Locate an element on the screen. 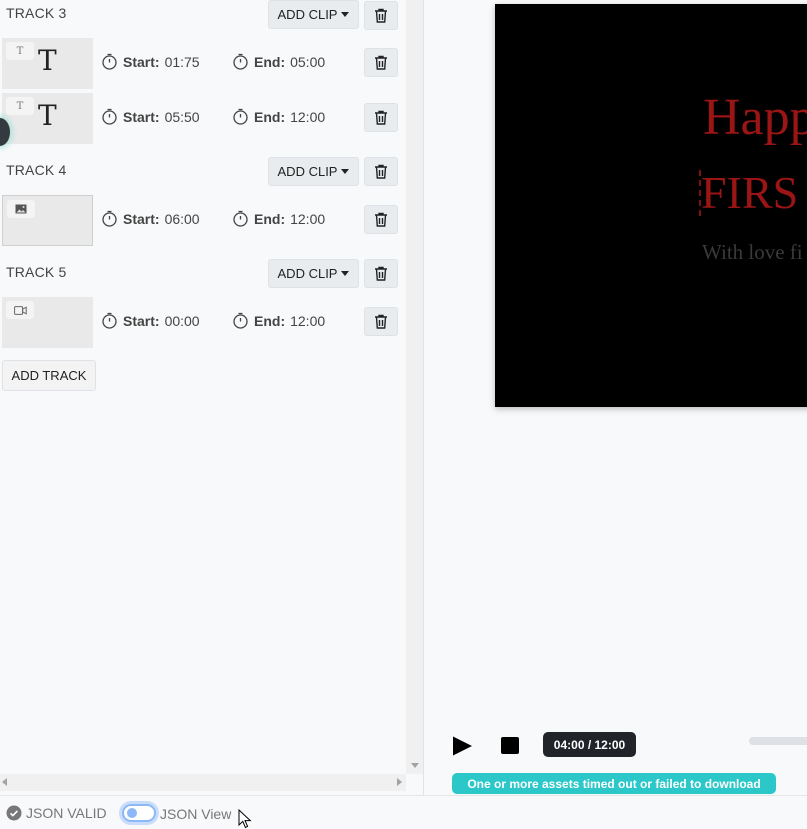 The height and width of the screenshot is (829, 807). vertical-scrollbar is located at coordinates (414, 387).